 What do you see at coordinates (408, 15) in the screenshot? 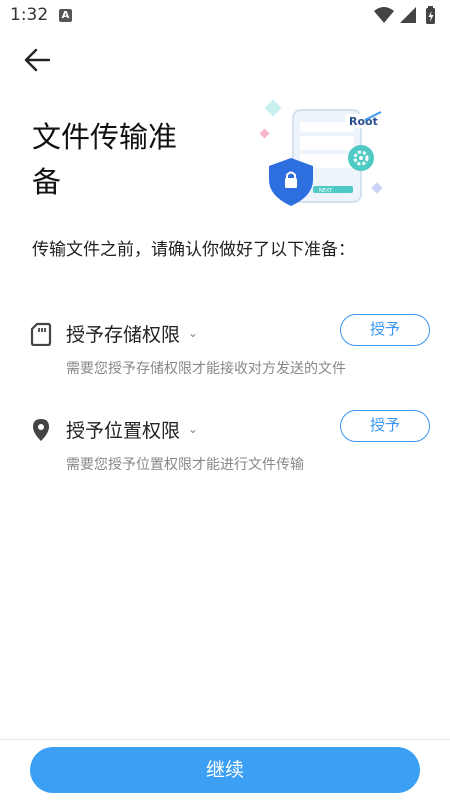
I see `signal-icon` at bounding box center [408, 15].